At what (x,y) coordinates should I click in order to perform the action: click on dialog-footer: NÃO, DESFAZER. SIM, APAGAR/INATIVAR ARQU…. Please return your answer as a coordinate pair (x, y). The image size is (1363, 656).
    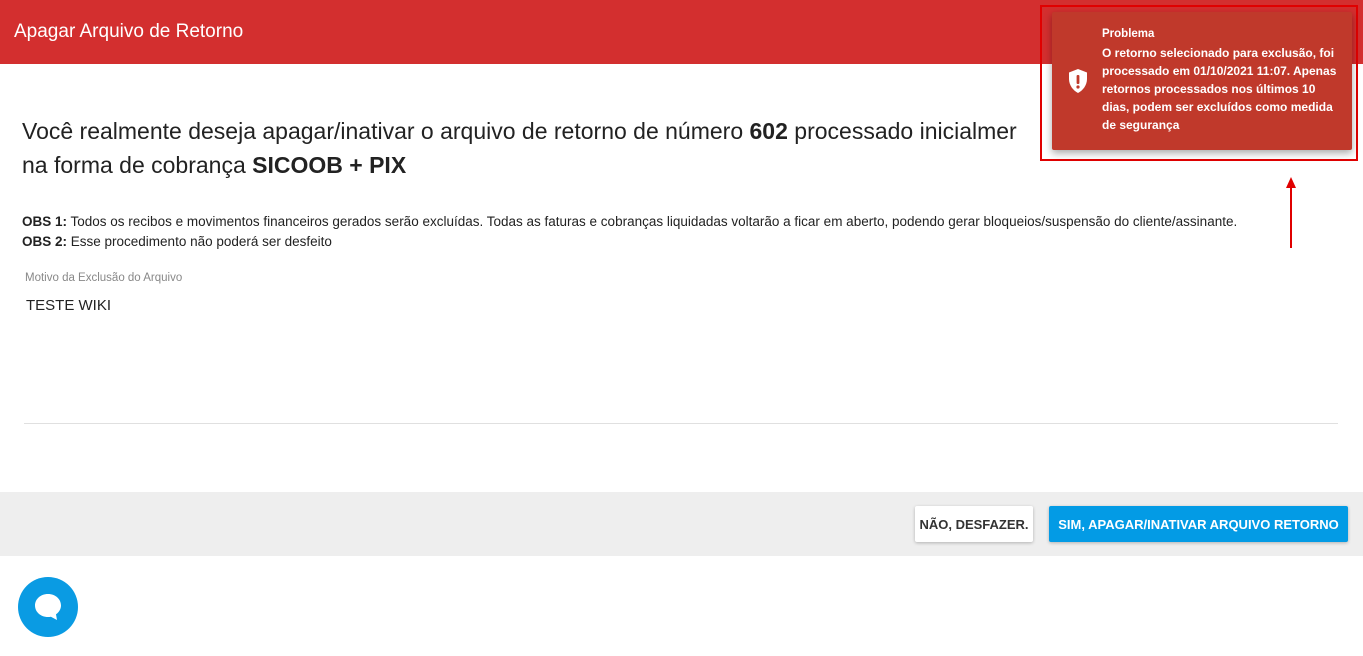
    Looking at the image, I should click on (681, 524).